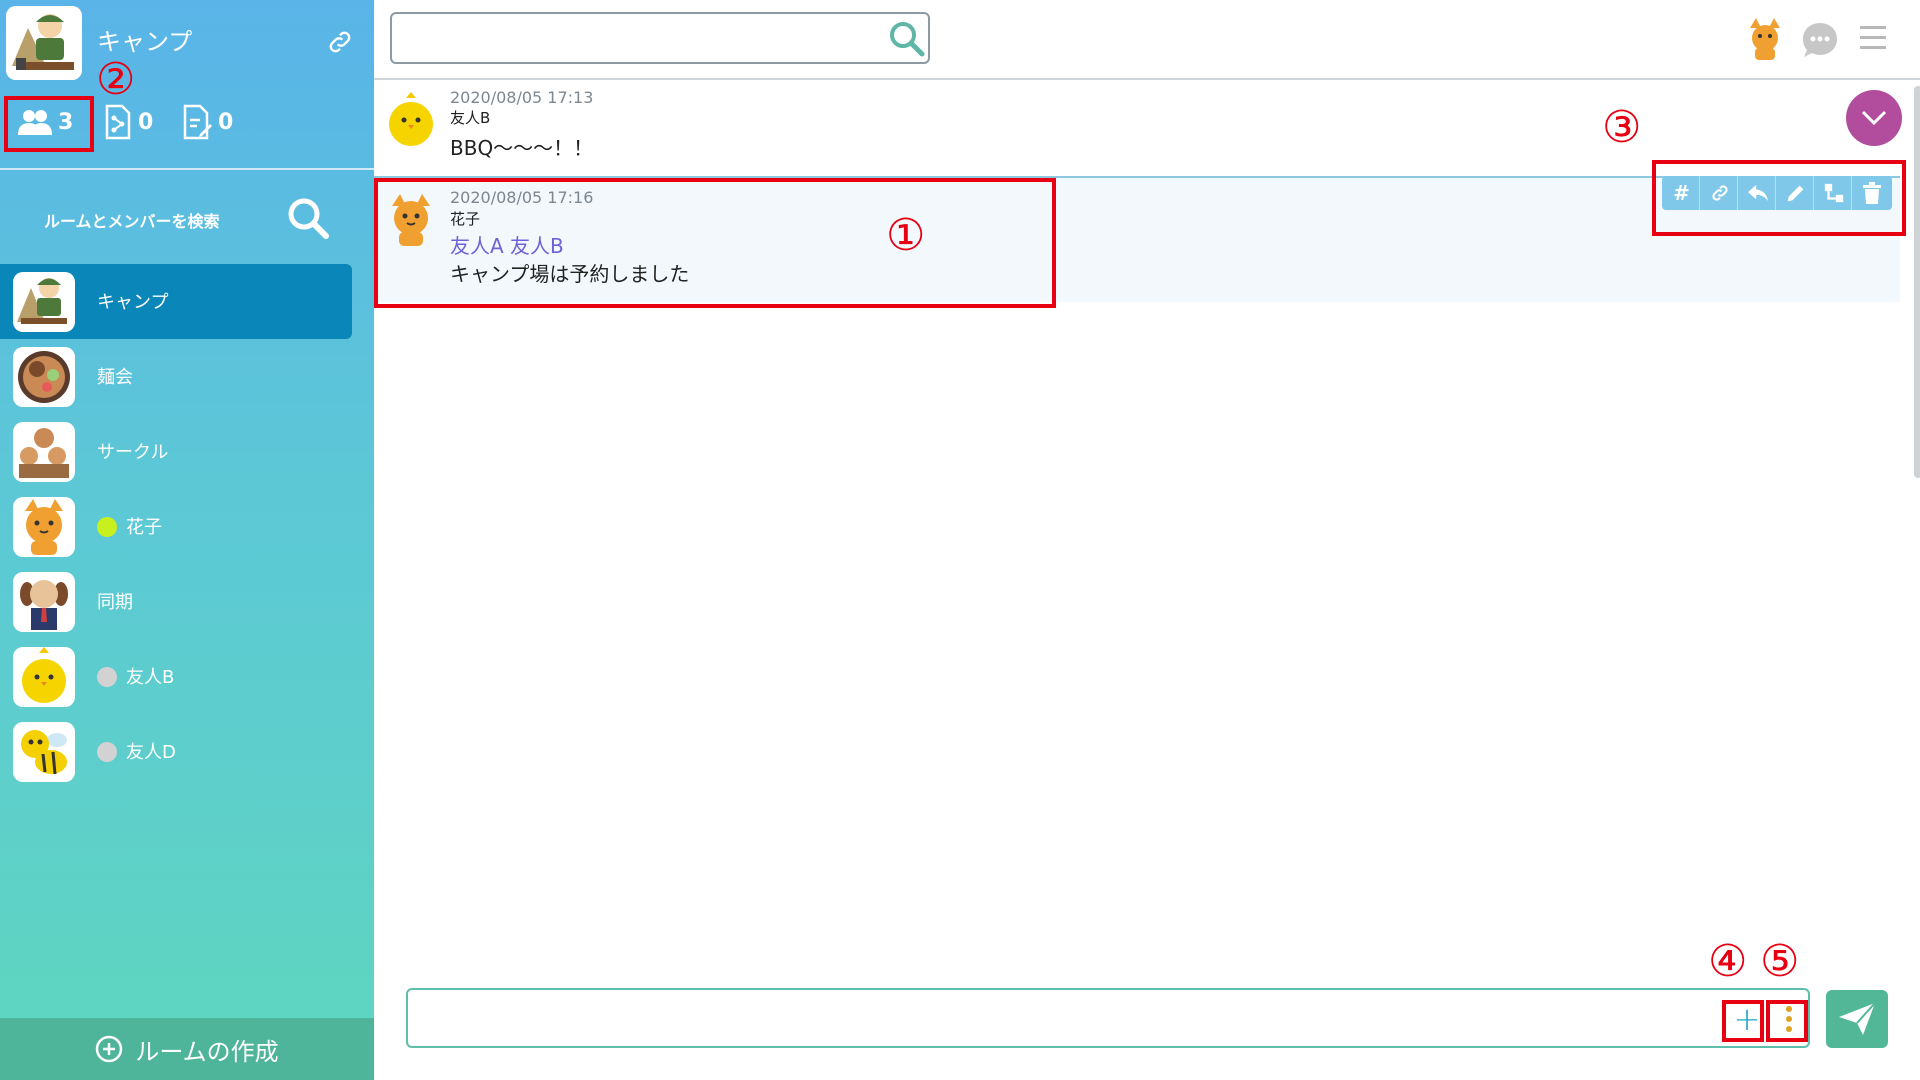  What do you see at coordinates (176, 526) in the screenshot?
I see `room-item-hanako: 花子` at bounding box center [176, 526].